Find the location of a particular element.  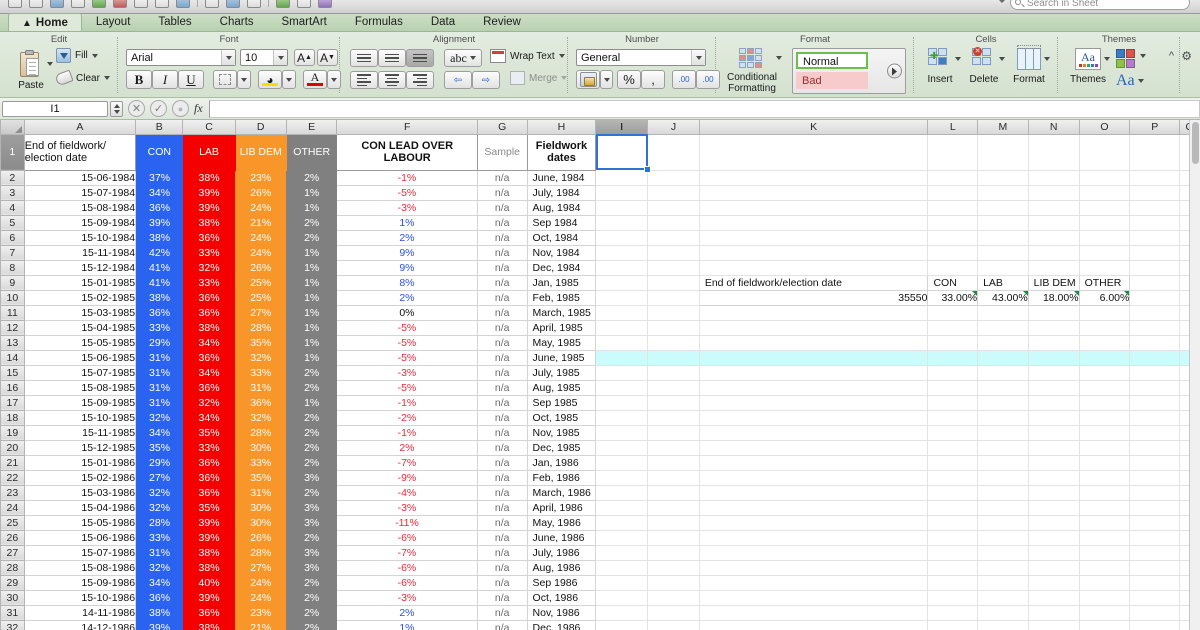

cell-fieldwork: Jan, 1986 is located at coordinates (562, 463).